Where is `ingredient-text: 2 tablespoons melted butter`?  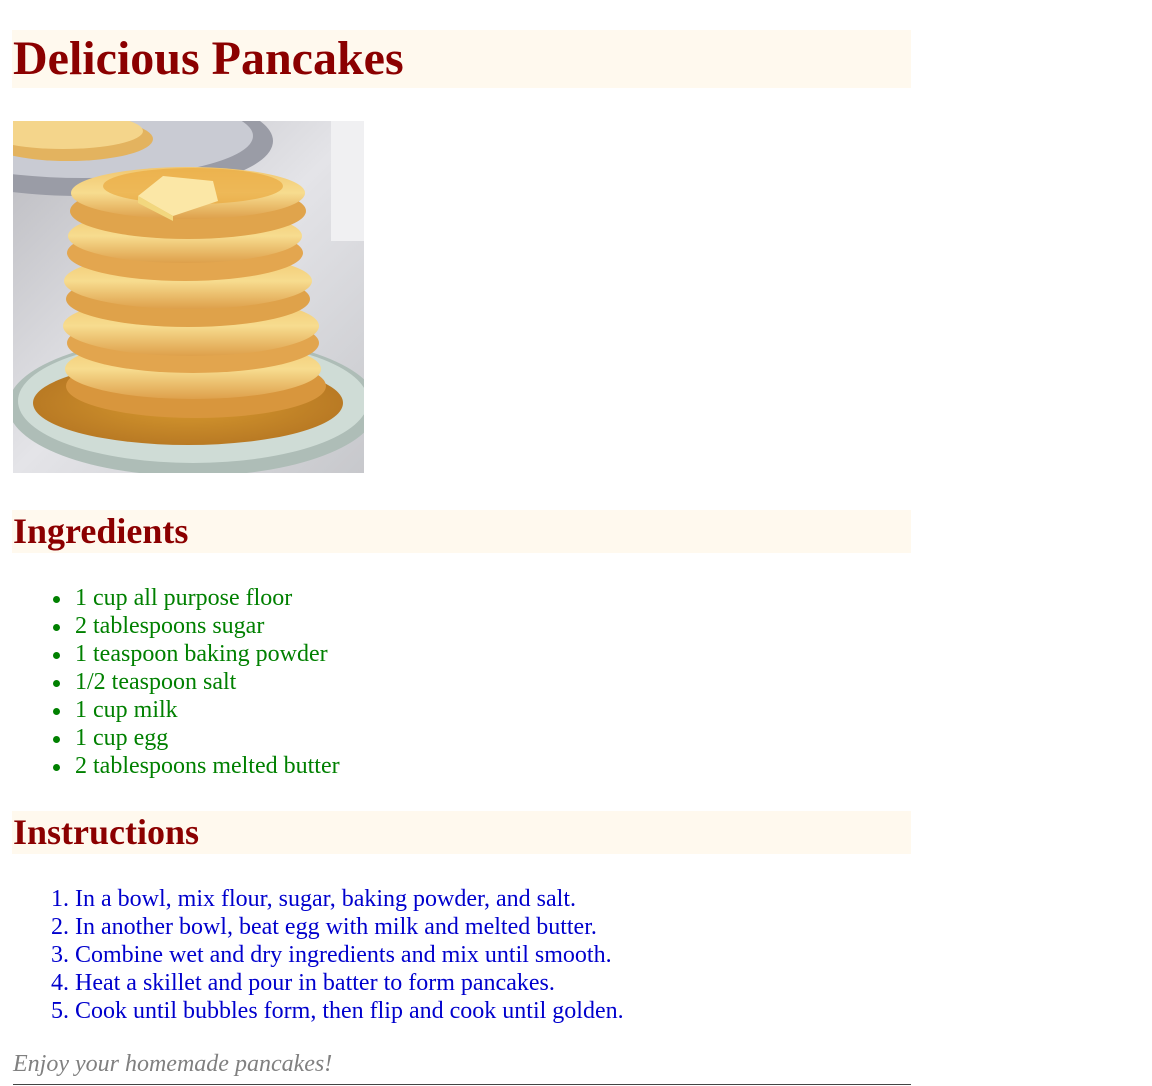 ingredient-text: 2 tablespoons melted butter is located at coordinates (207, 766).